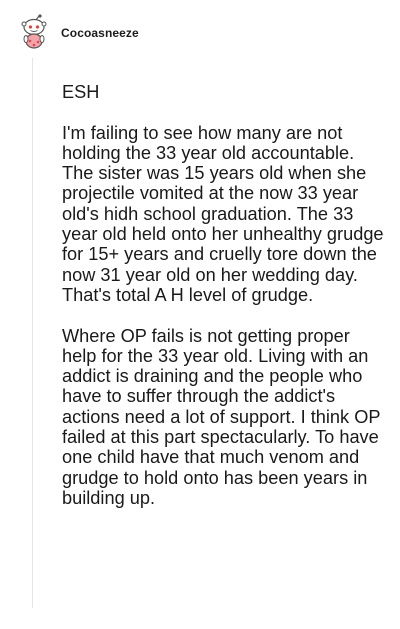  I want to click on thread-line, so click(32, 333).